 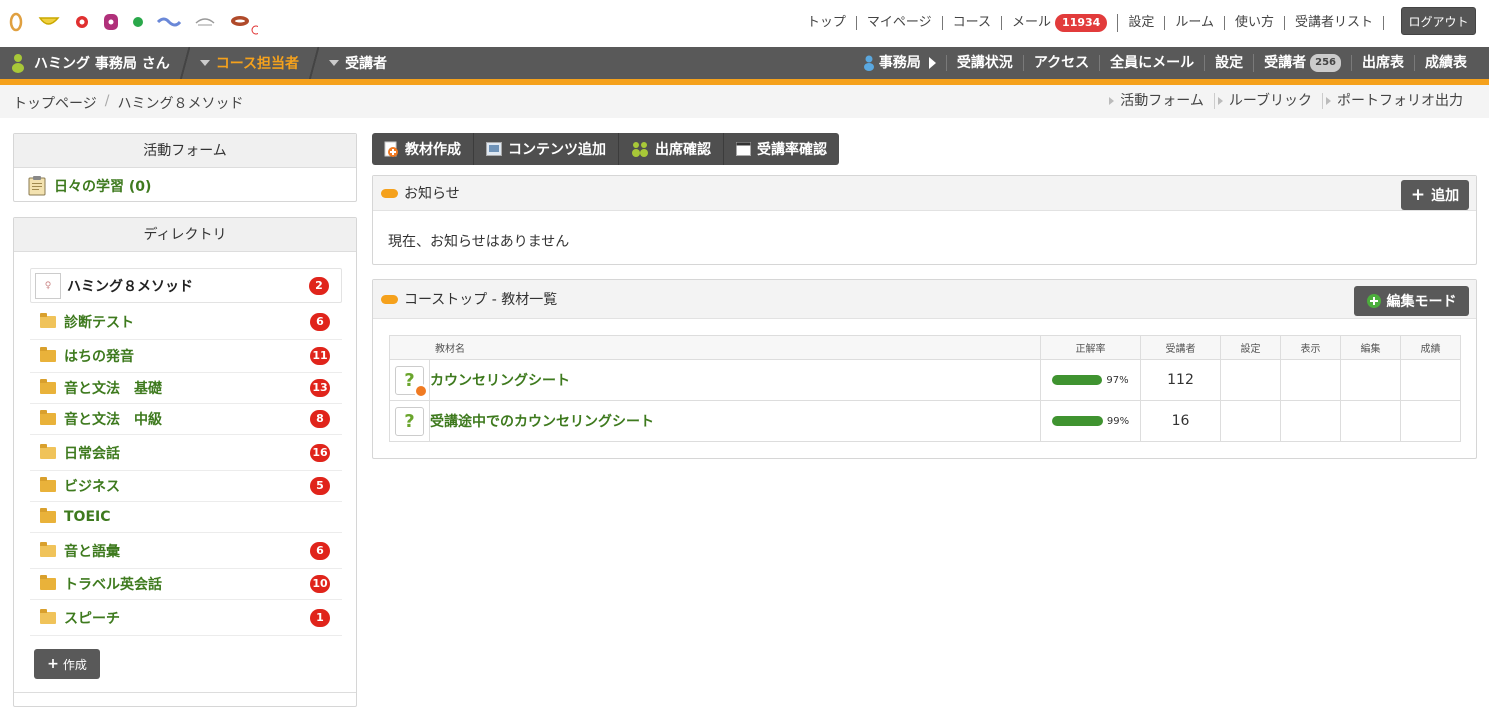 What do you see at coordinates (1445, 63) in the screenshot?
I see `nav-grades: 成績表` at bounding box center [1445, 63].